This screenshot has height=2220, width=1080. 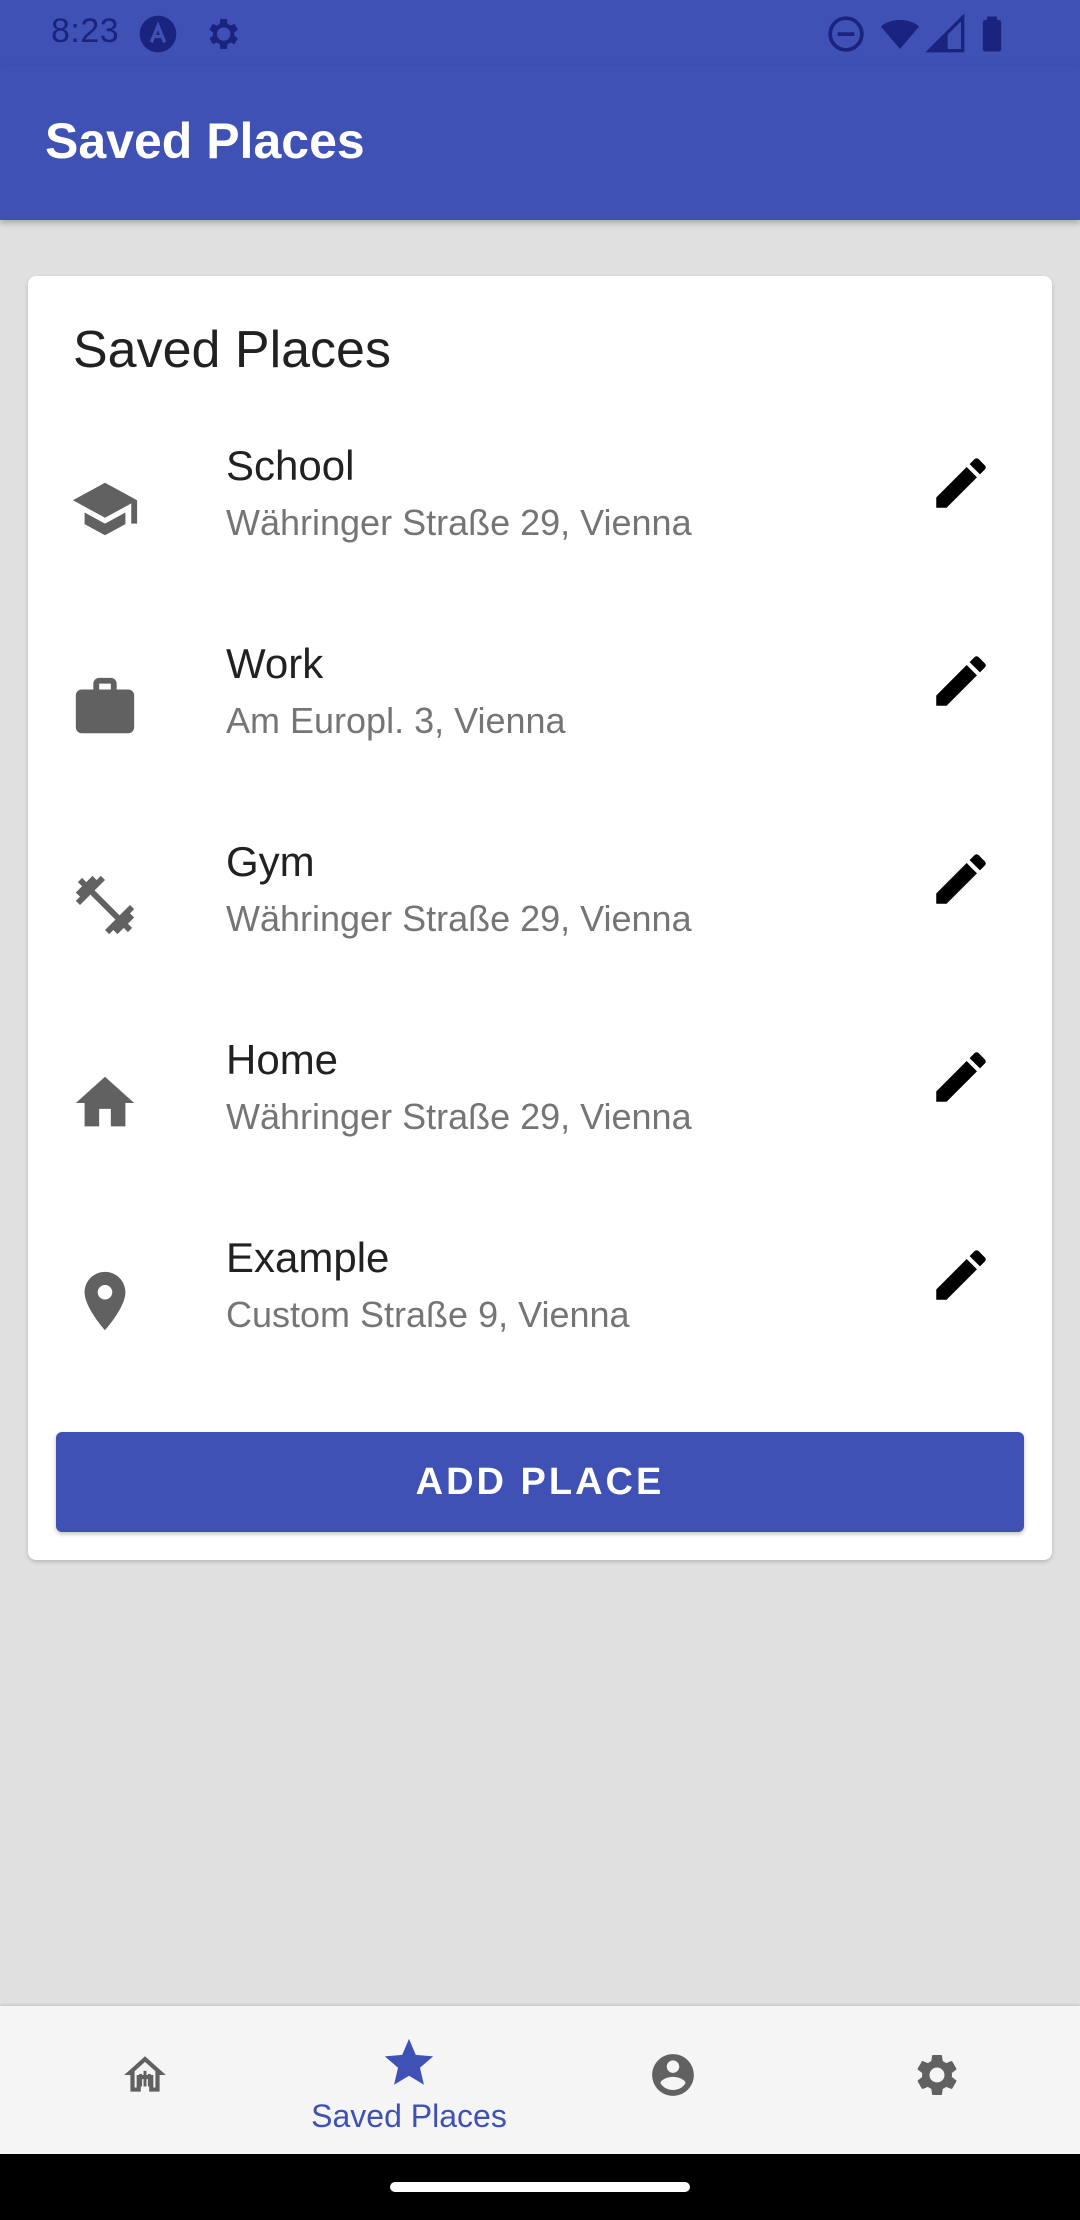 What do you see at coordinates (396, 720) in the screenshot?
I see `place-address: Am Europl. 3, Vienna` at bounding box center [396, 720].